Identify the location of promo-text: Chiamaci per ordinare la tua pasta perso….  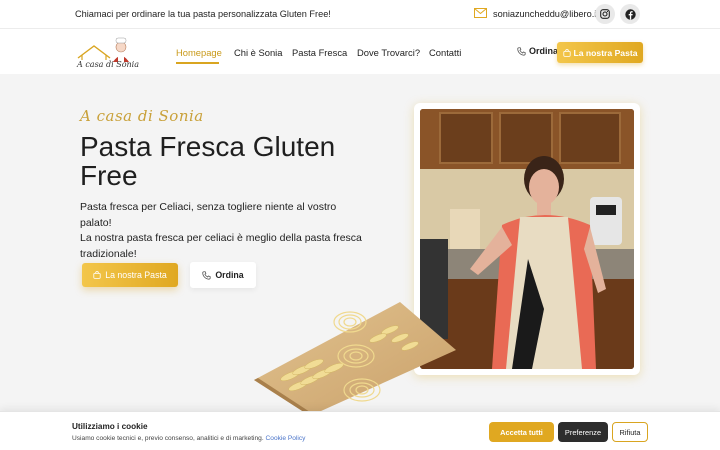
(203, 14).